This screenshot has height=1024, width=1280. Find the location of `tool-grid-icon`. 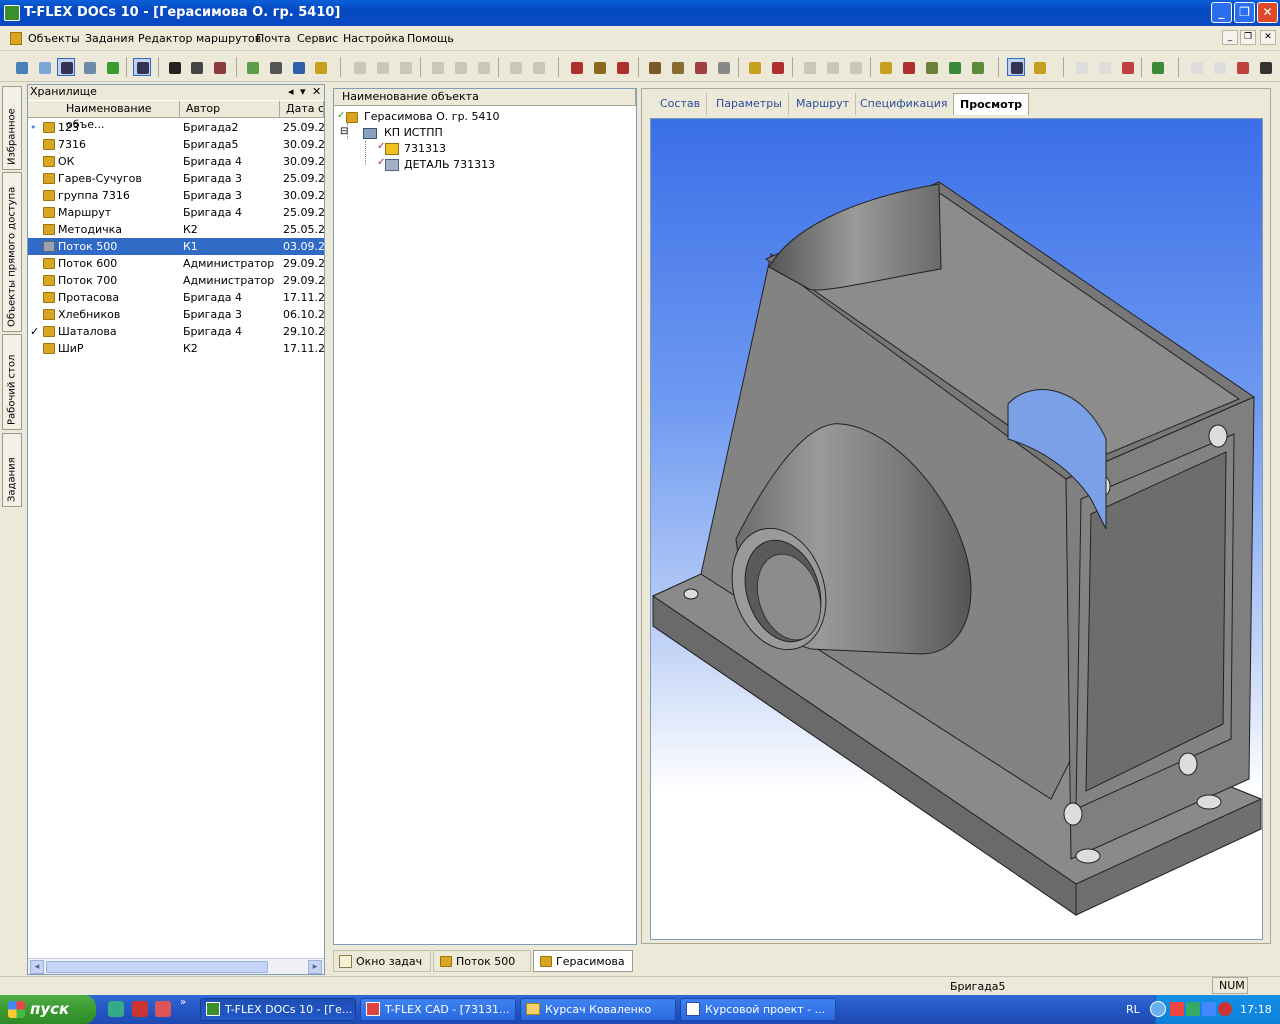

tool-grid-icon is located at coordinates (275, 67).